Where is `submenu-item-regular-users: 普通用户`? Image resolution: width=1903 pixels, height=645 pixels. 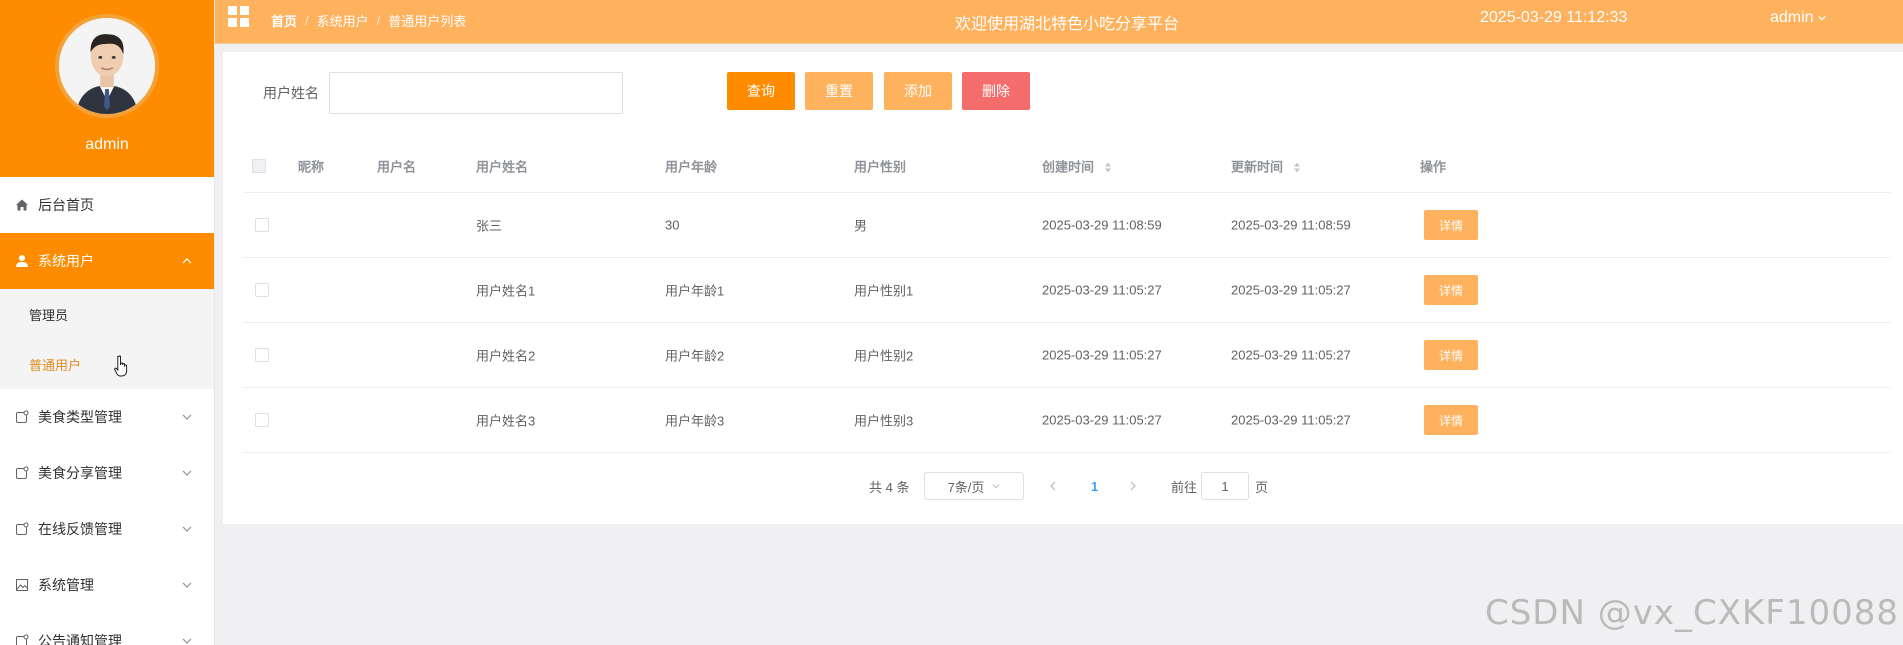 submenu-item-regular-users: 普通用户 is located at coordinates (107, 364).